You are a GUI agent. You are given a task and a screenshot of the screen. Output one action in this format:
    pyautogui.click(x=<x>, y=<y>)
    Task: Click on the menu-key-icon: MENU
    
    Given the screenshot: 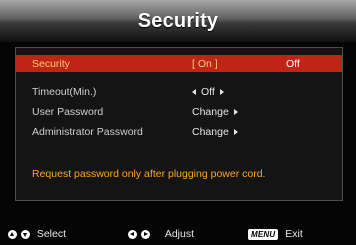 What is the action you would take?
    pyautogui.click(x=263, y=234)
    